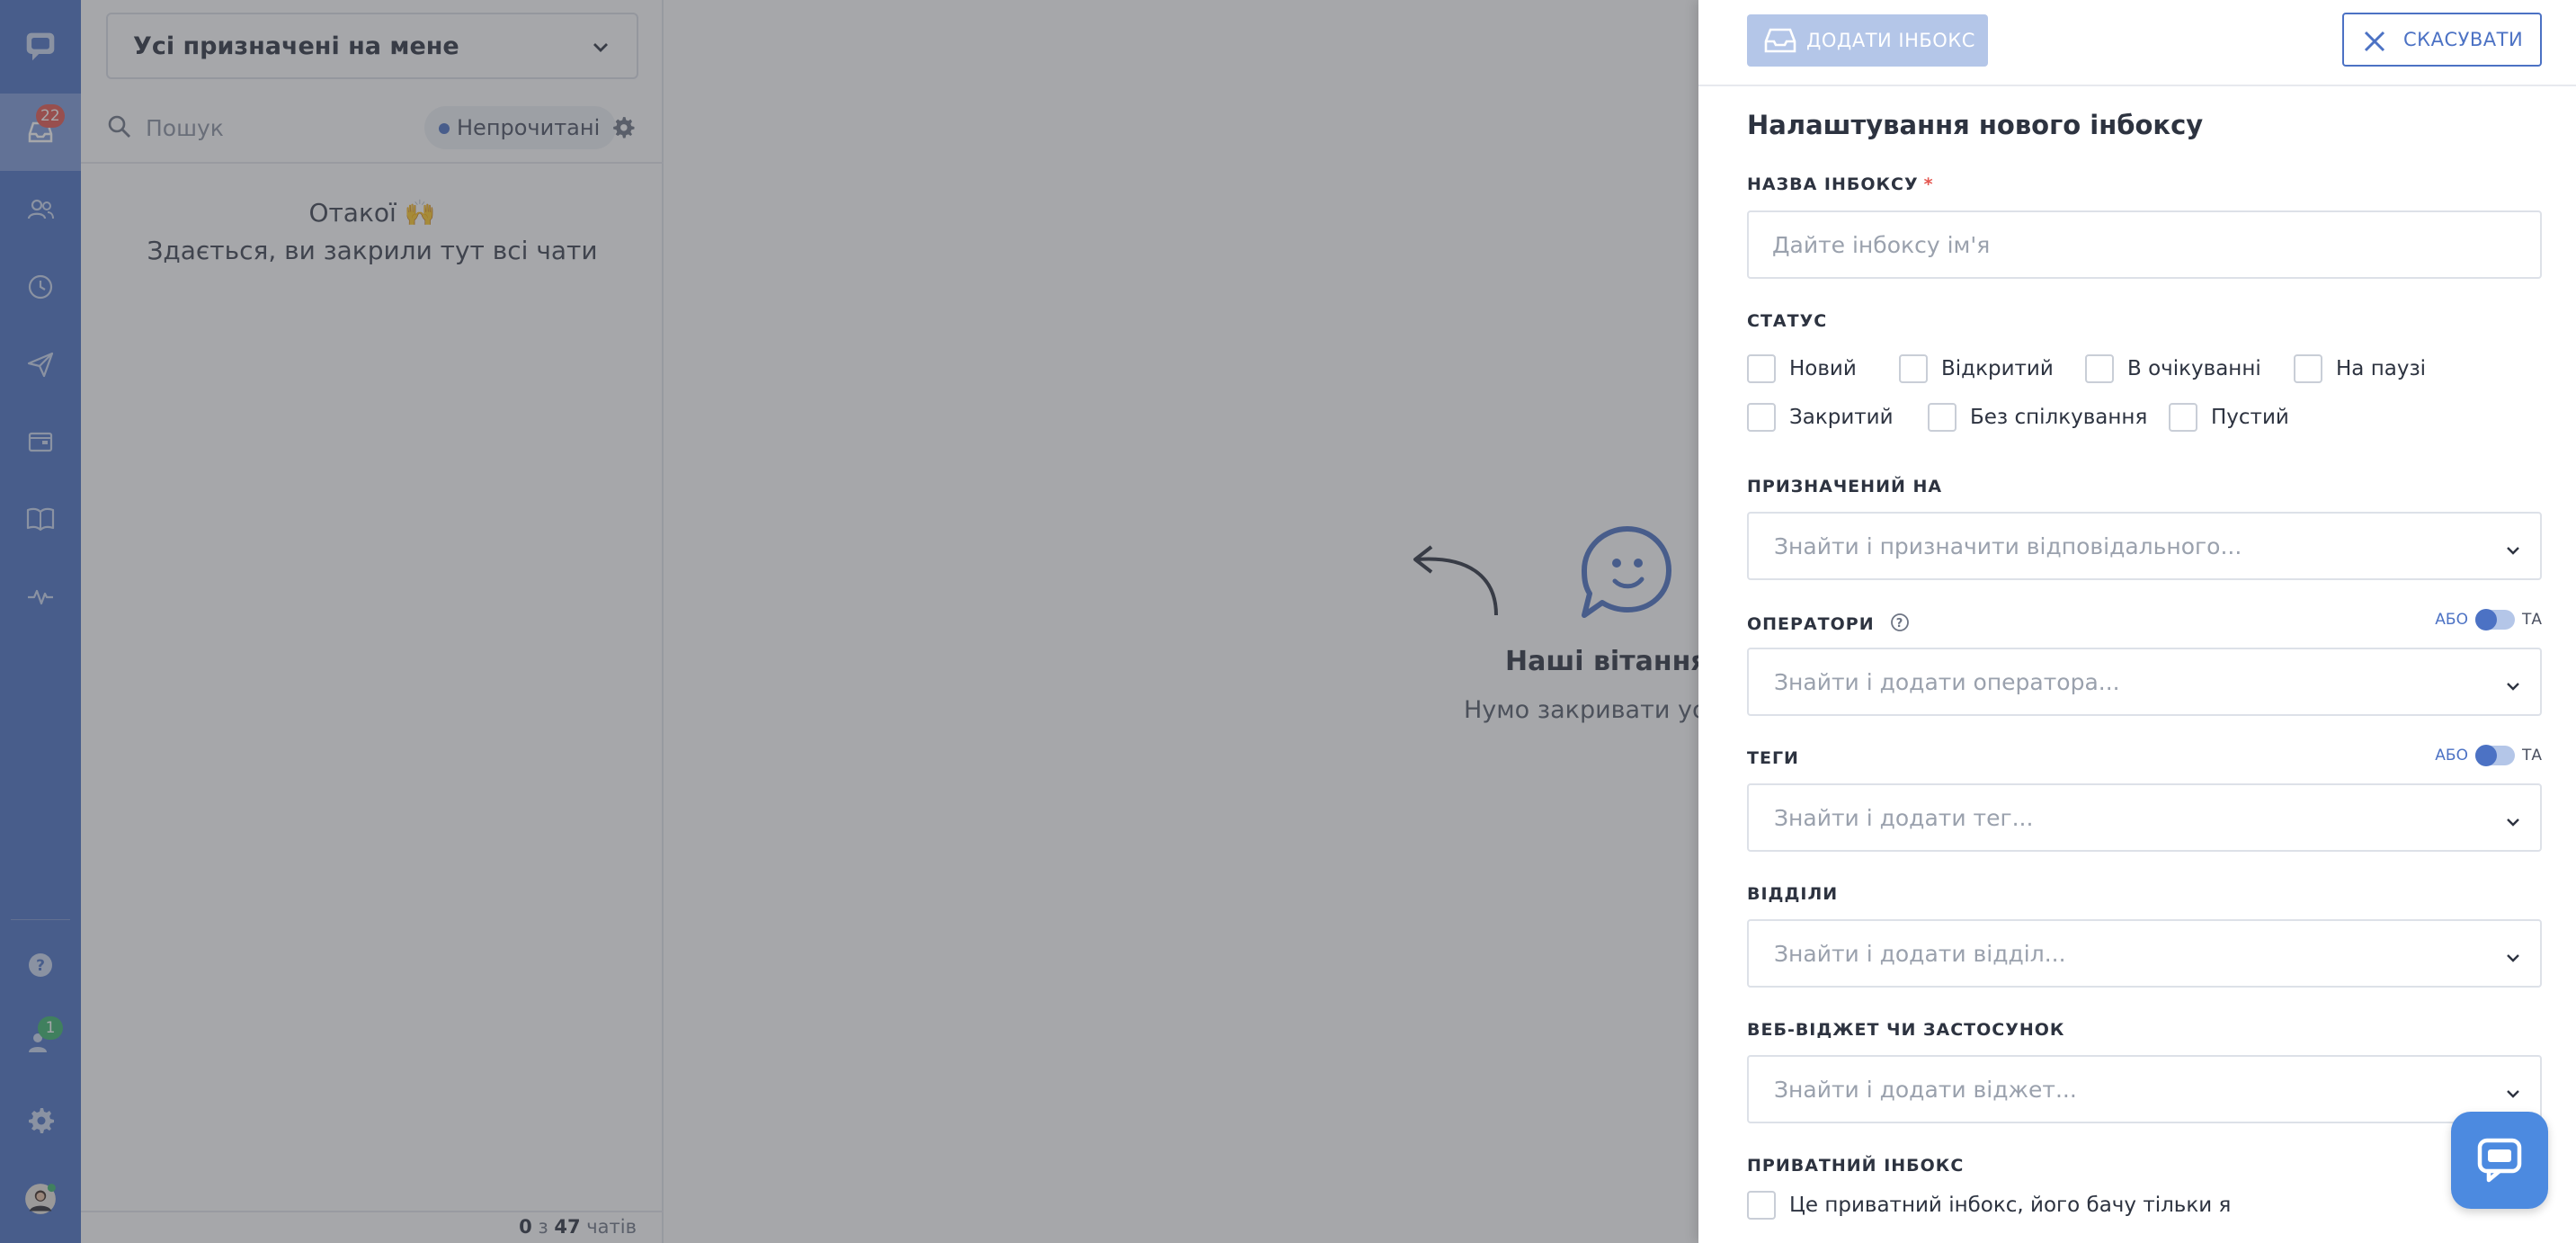 This screenshot has height=1243, width=2576. Describe the element at coordinates (1929, 184) in the screenshot. I see `required-mark: *` at that location.